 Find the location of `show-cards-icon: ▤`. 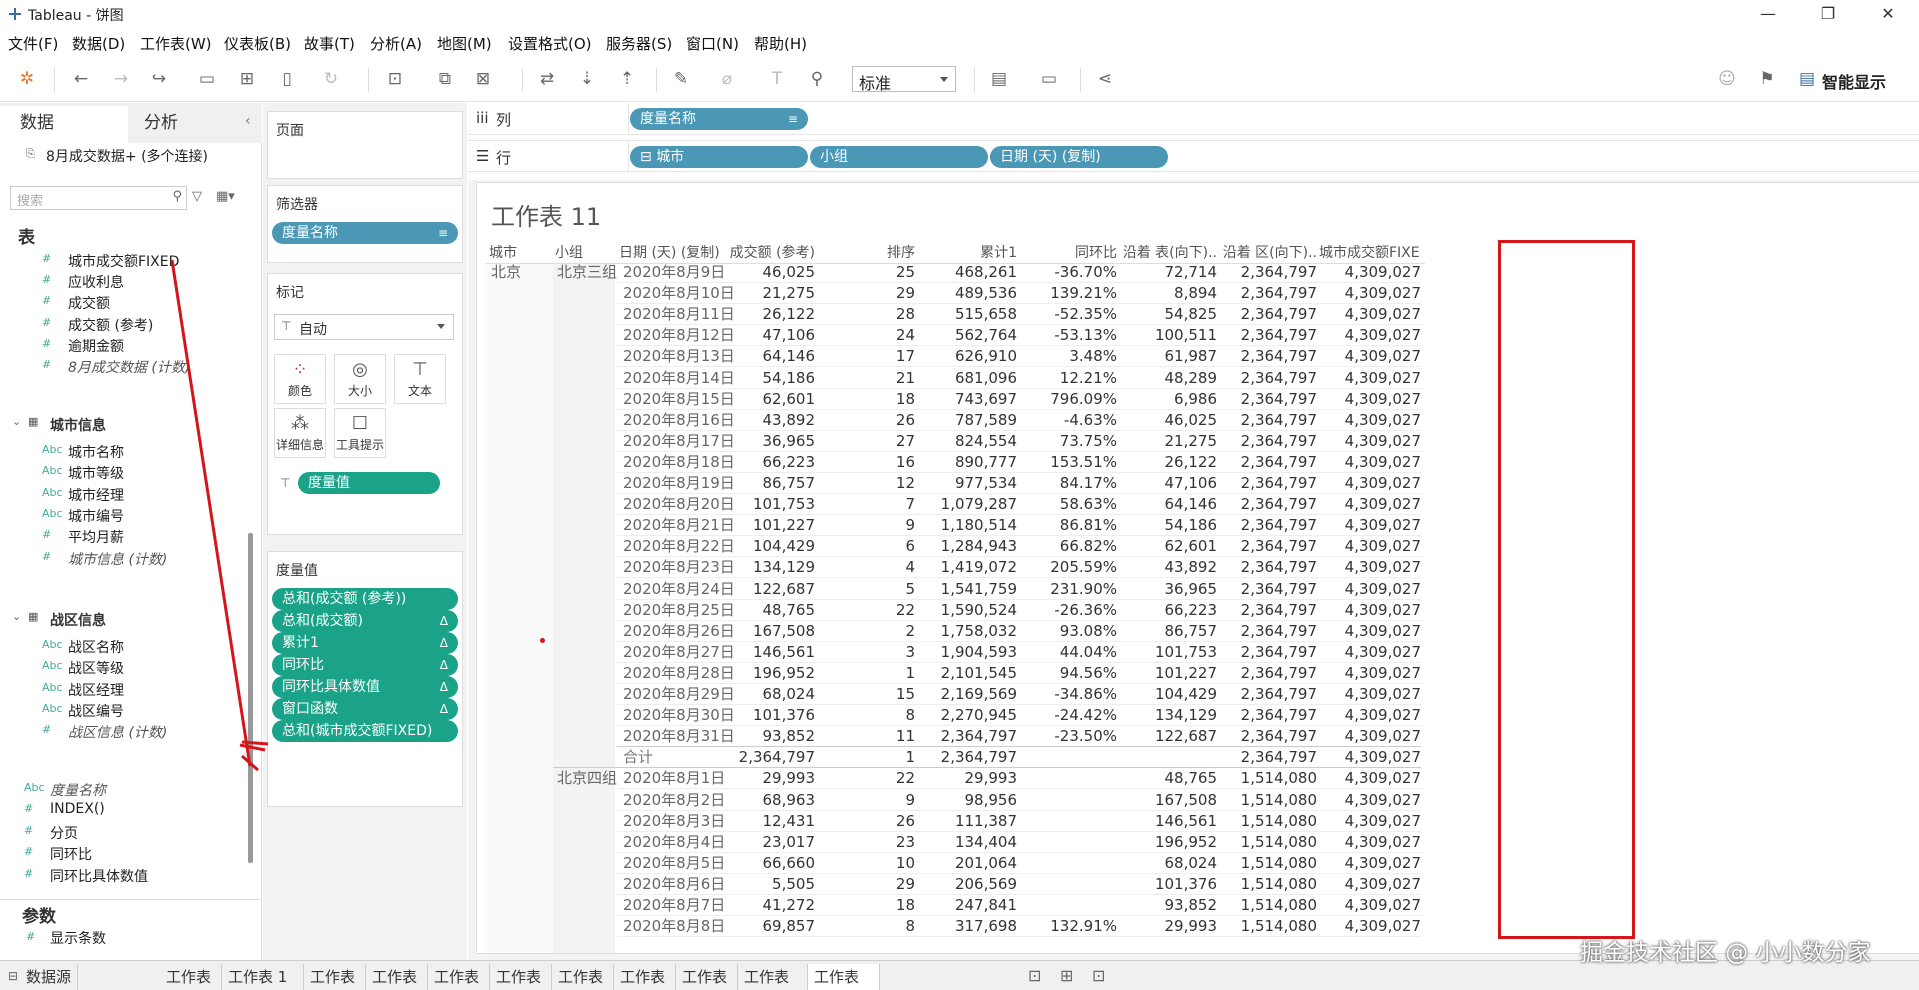

show-cards-icon: ▤ is located at coordinates (999, 79).